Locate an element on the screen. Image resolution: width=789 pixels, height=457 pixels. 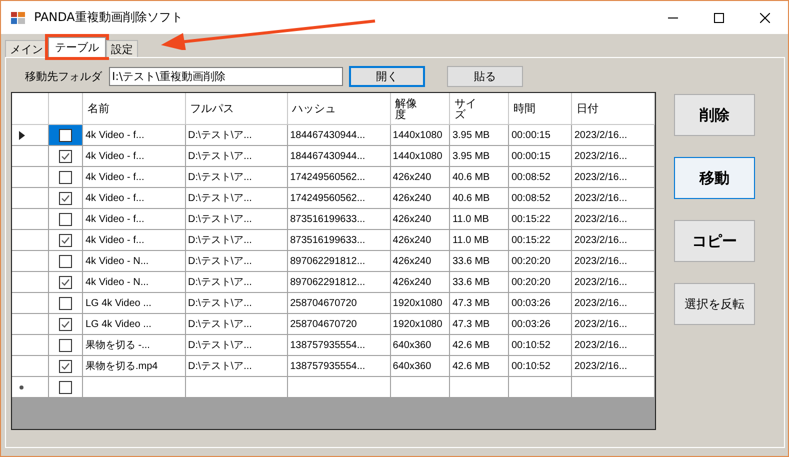
tab: 設定 is located at coordinates (122, 48).